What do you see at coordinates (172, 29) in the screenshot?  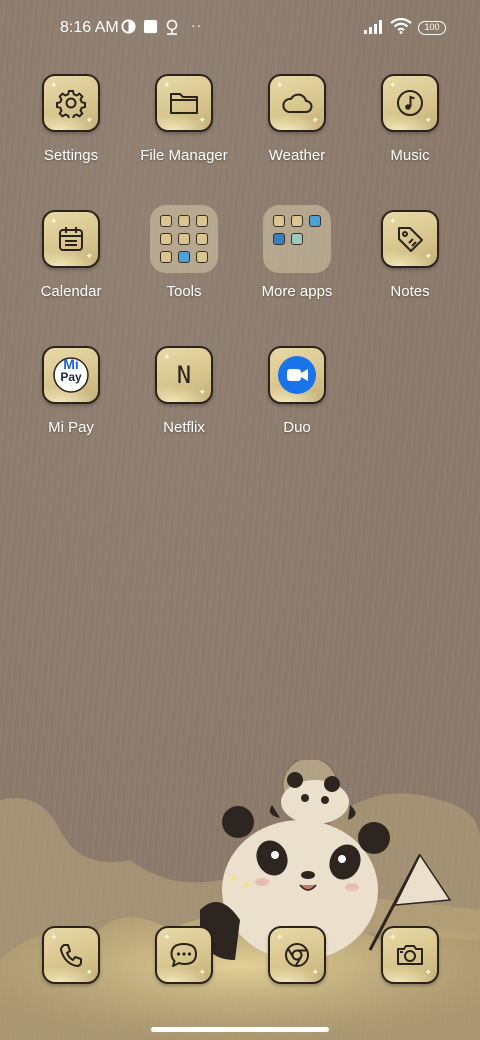 I see `location-icon` at bounding box center [172, 29].